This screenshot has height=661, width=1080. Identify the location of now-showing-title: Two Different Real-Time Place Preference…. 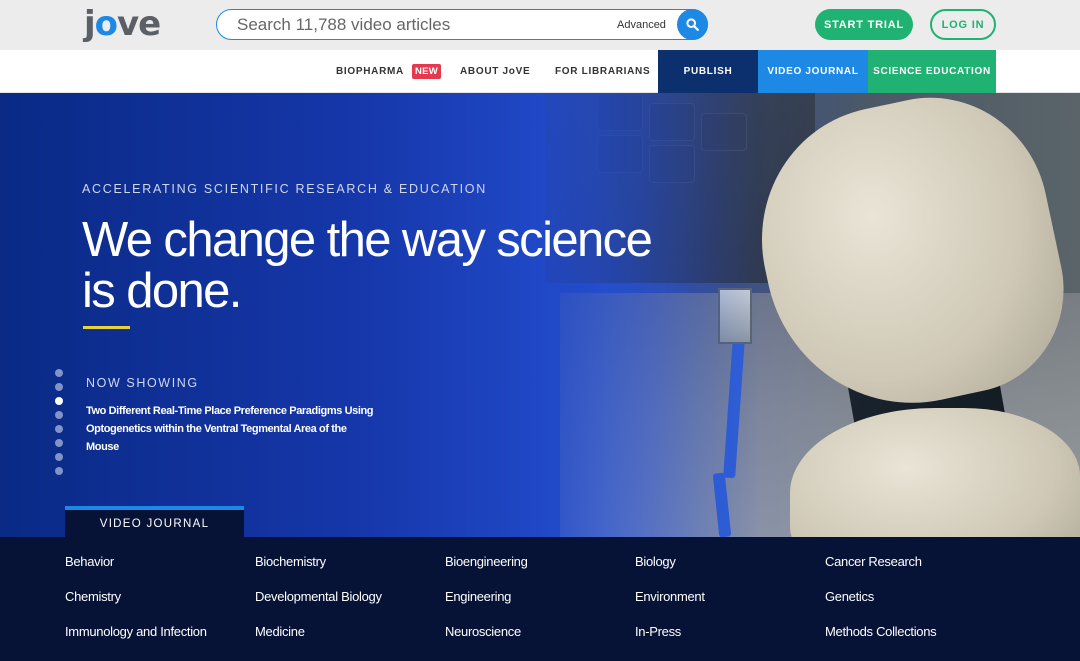
(231, 429).